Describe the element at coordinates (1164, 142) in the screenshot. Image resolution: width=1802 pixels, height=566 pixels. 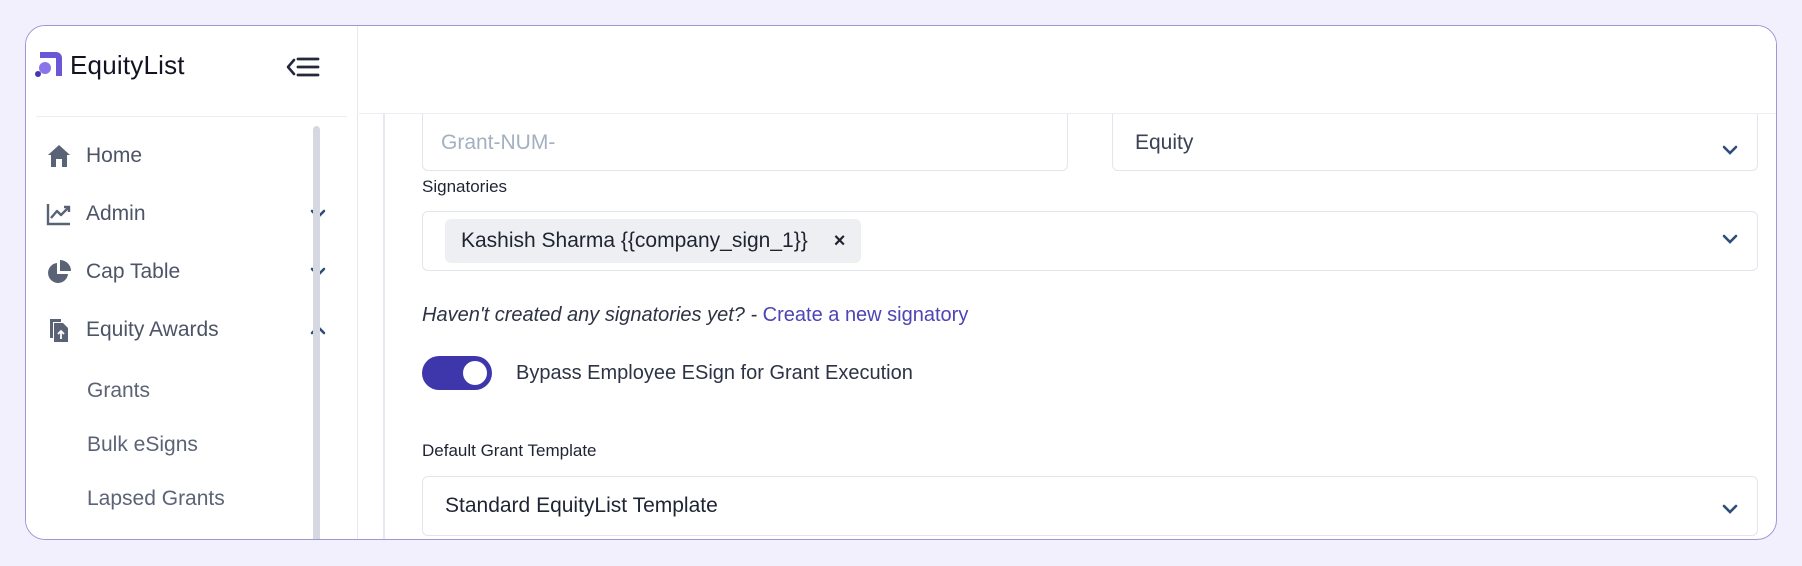
I see `grant-type-value: Equity` at that location.